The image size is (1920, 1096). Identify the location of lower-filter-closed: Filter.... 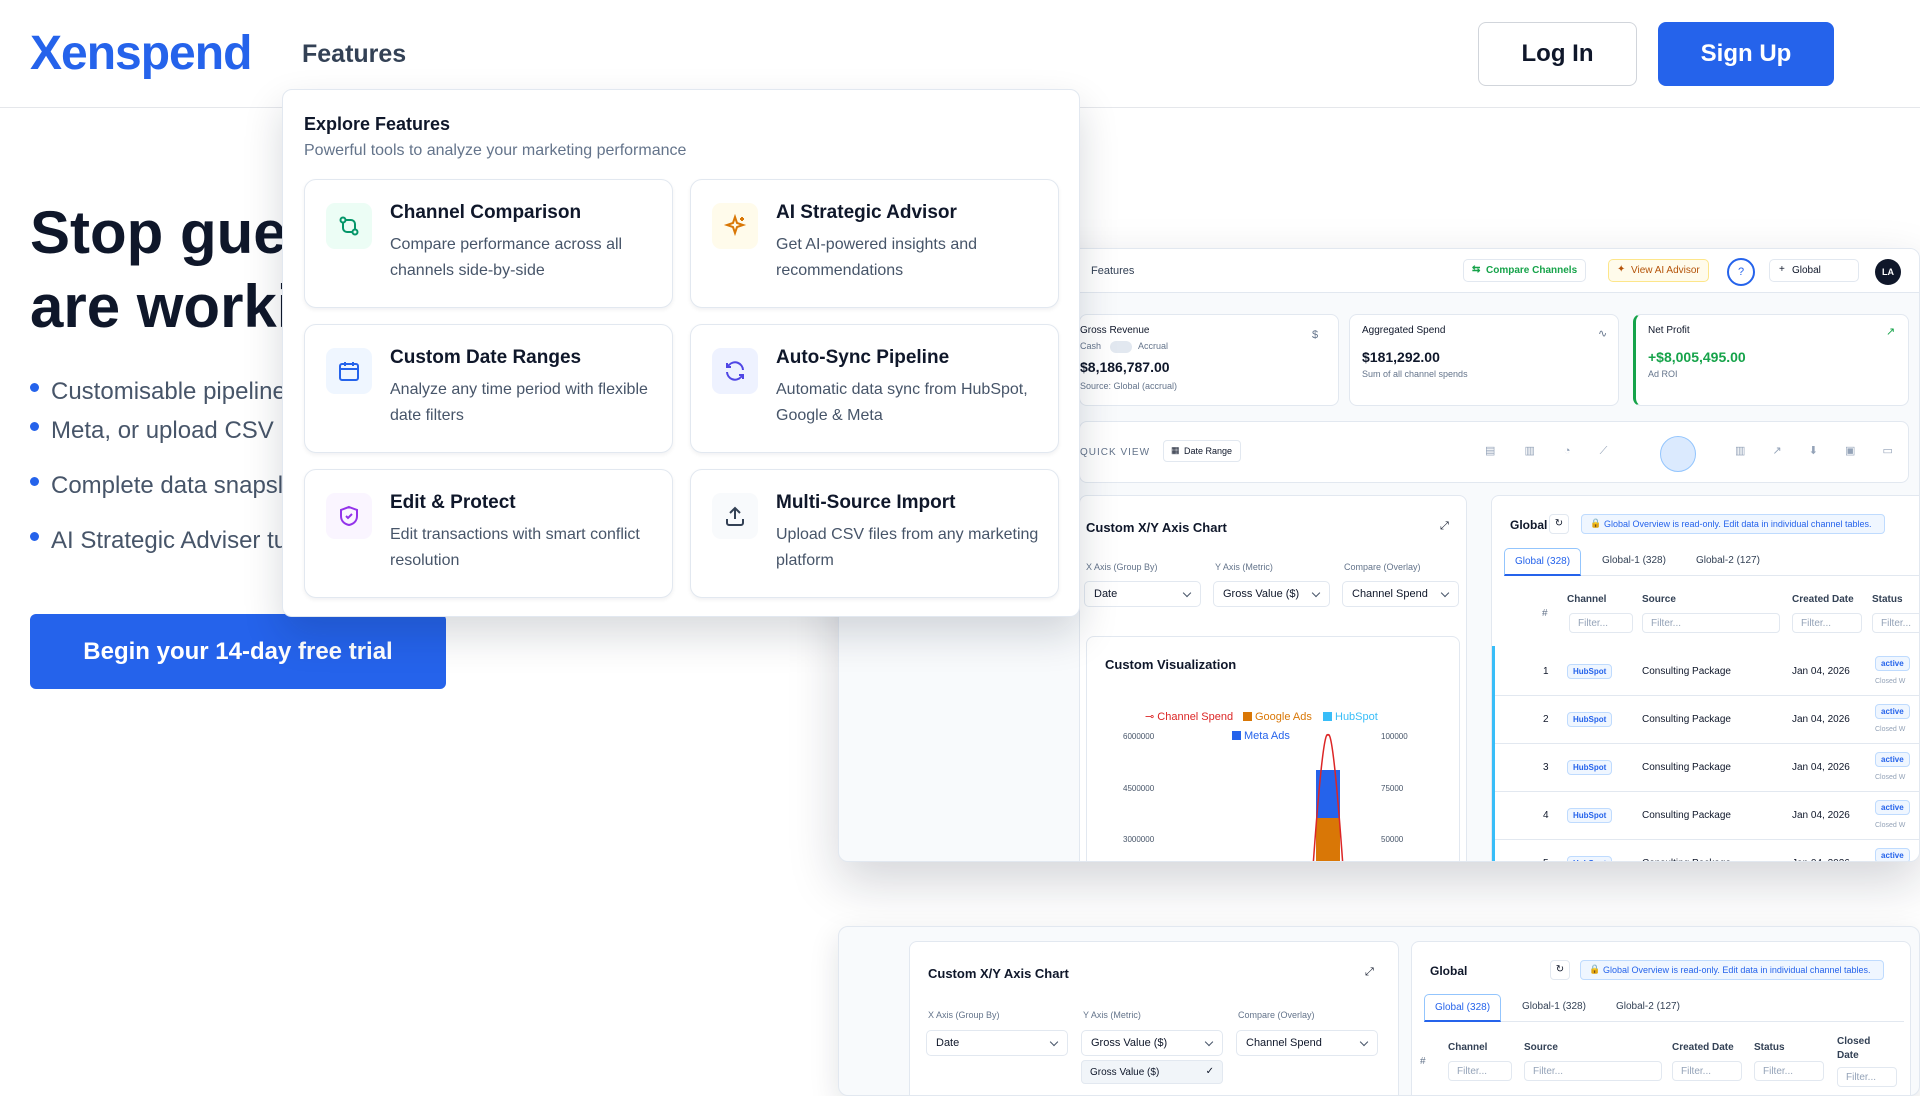
(1867, 1077).